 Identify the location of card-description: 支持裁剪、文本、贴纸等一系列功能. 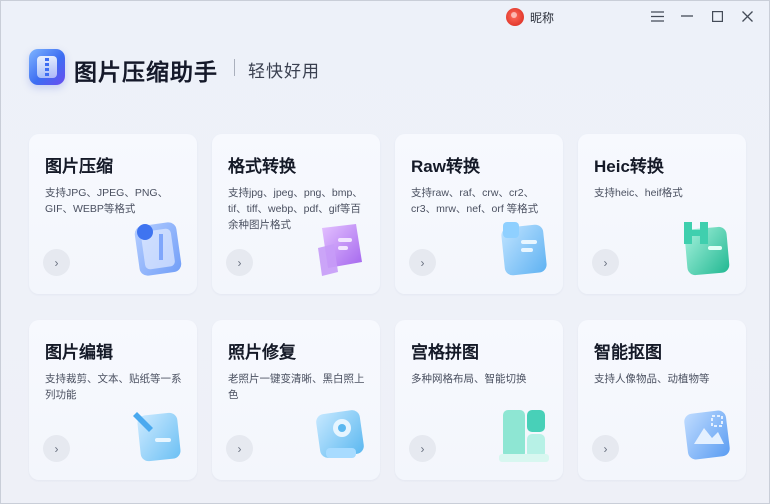
(113, 387).